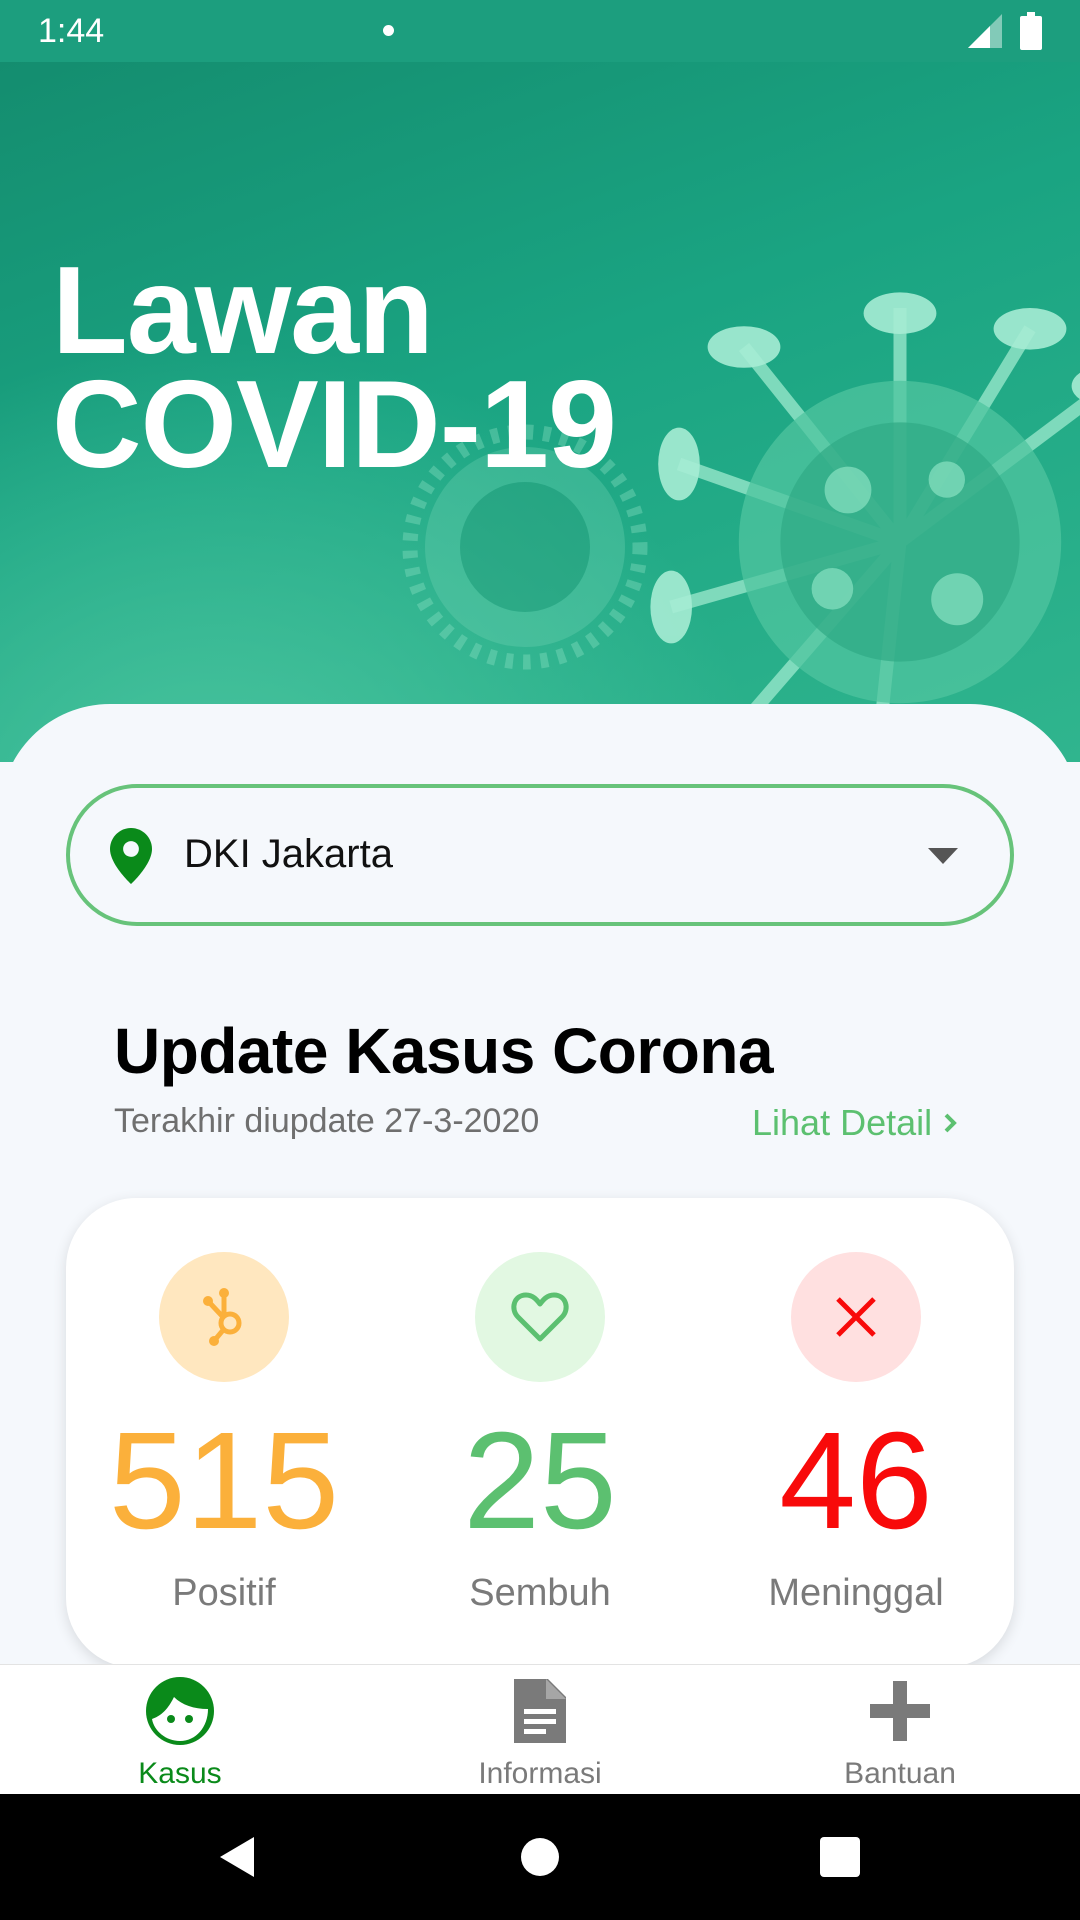 The width and height of the screenshot is (1080, 1920). Describe the element at coordinates (900, 1773) in the screenshot. I see `nav-label: Bantuan` at that location.